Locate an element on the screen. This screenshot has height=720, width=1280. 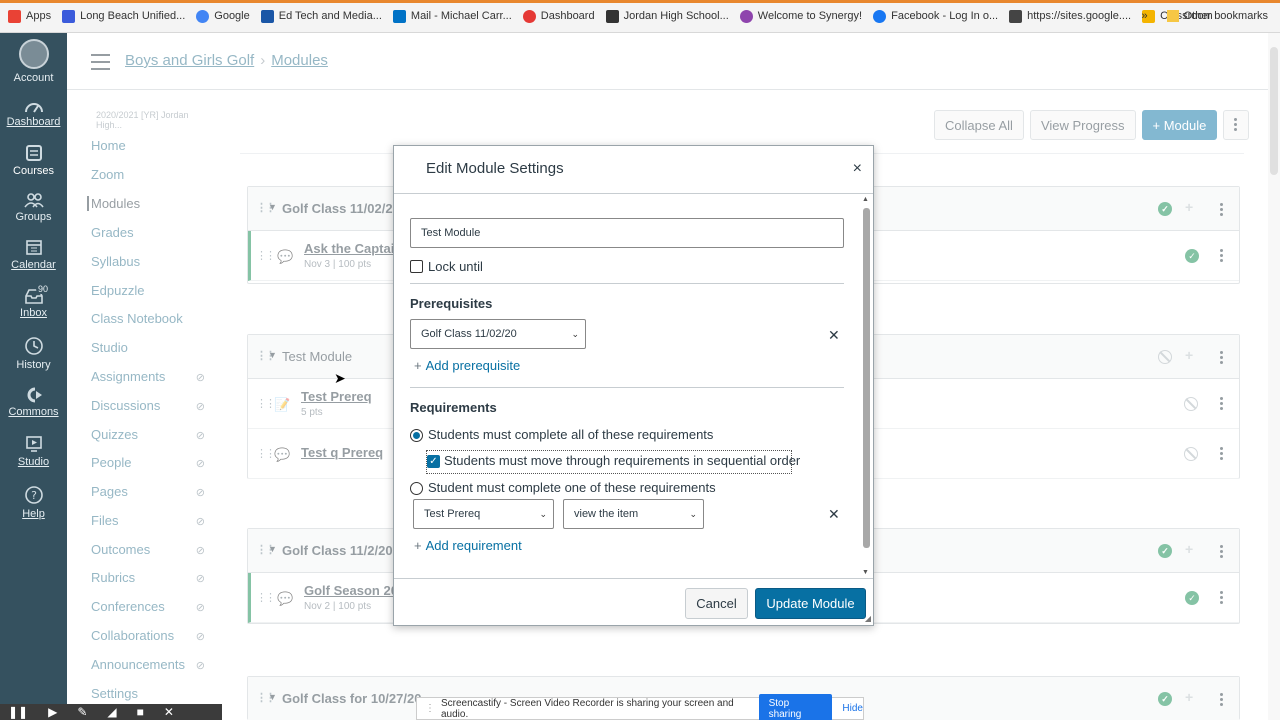
nav-calendar: Calendar is located at coordinates (33, 254).